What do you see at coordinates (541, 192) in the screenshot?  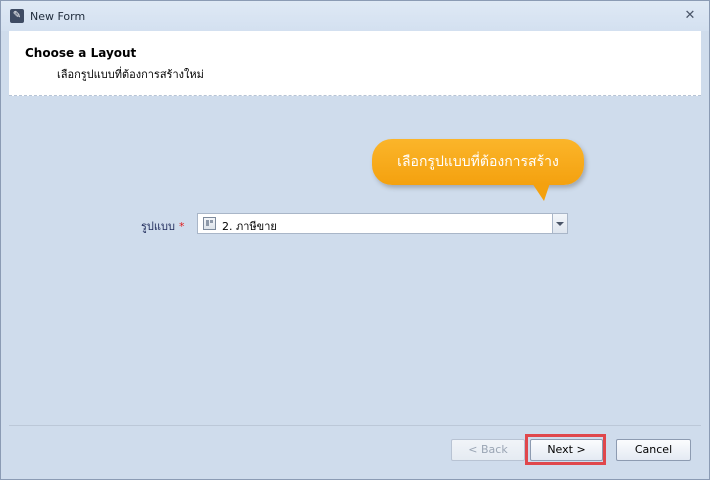 I see `hint-tooltip-tail` at bounding box center [541, 192].